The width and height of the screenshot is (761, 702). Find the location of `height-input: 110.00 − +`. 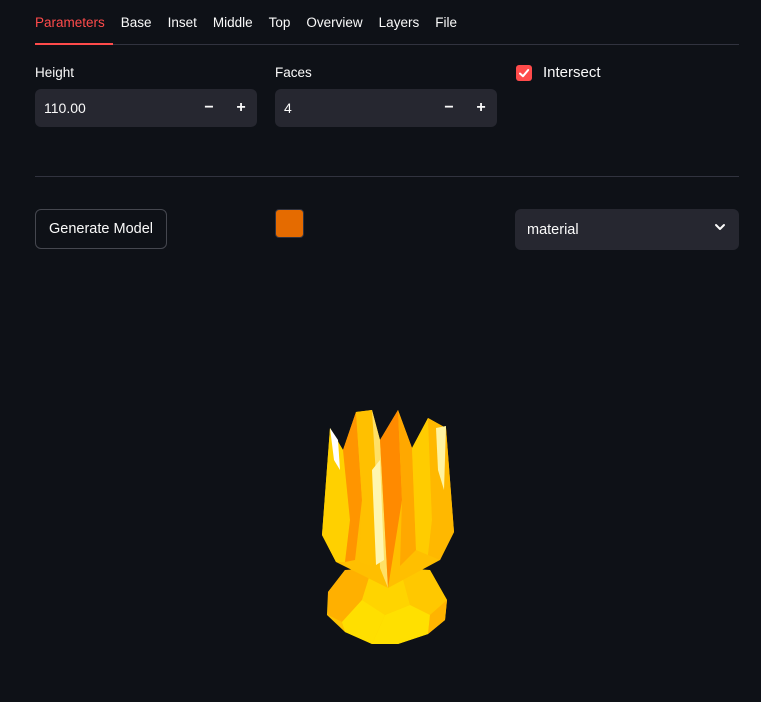

height-input: 110.00 − + is located at coordinates (146, 108).